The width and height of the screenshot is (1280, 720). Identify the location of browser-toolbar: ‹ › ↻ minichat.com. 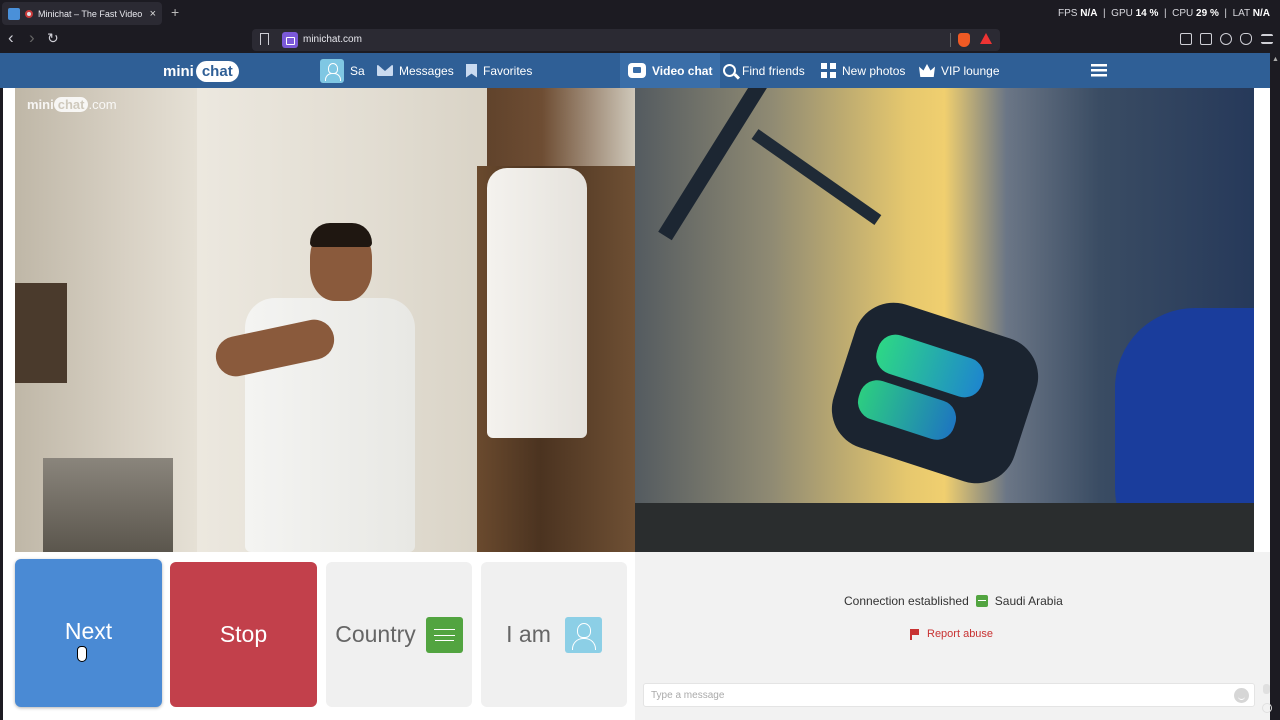
(640, 40).